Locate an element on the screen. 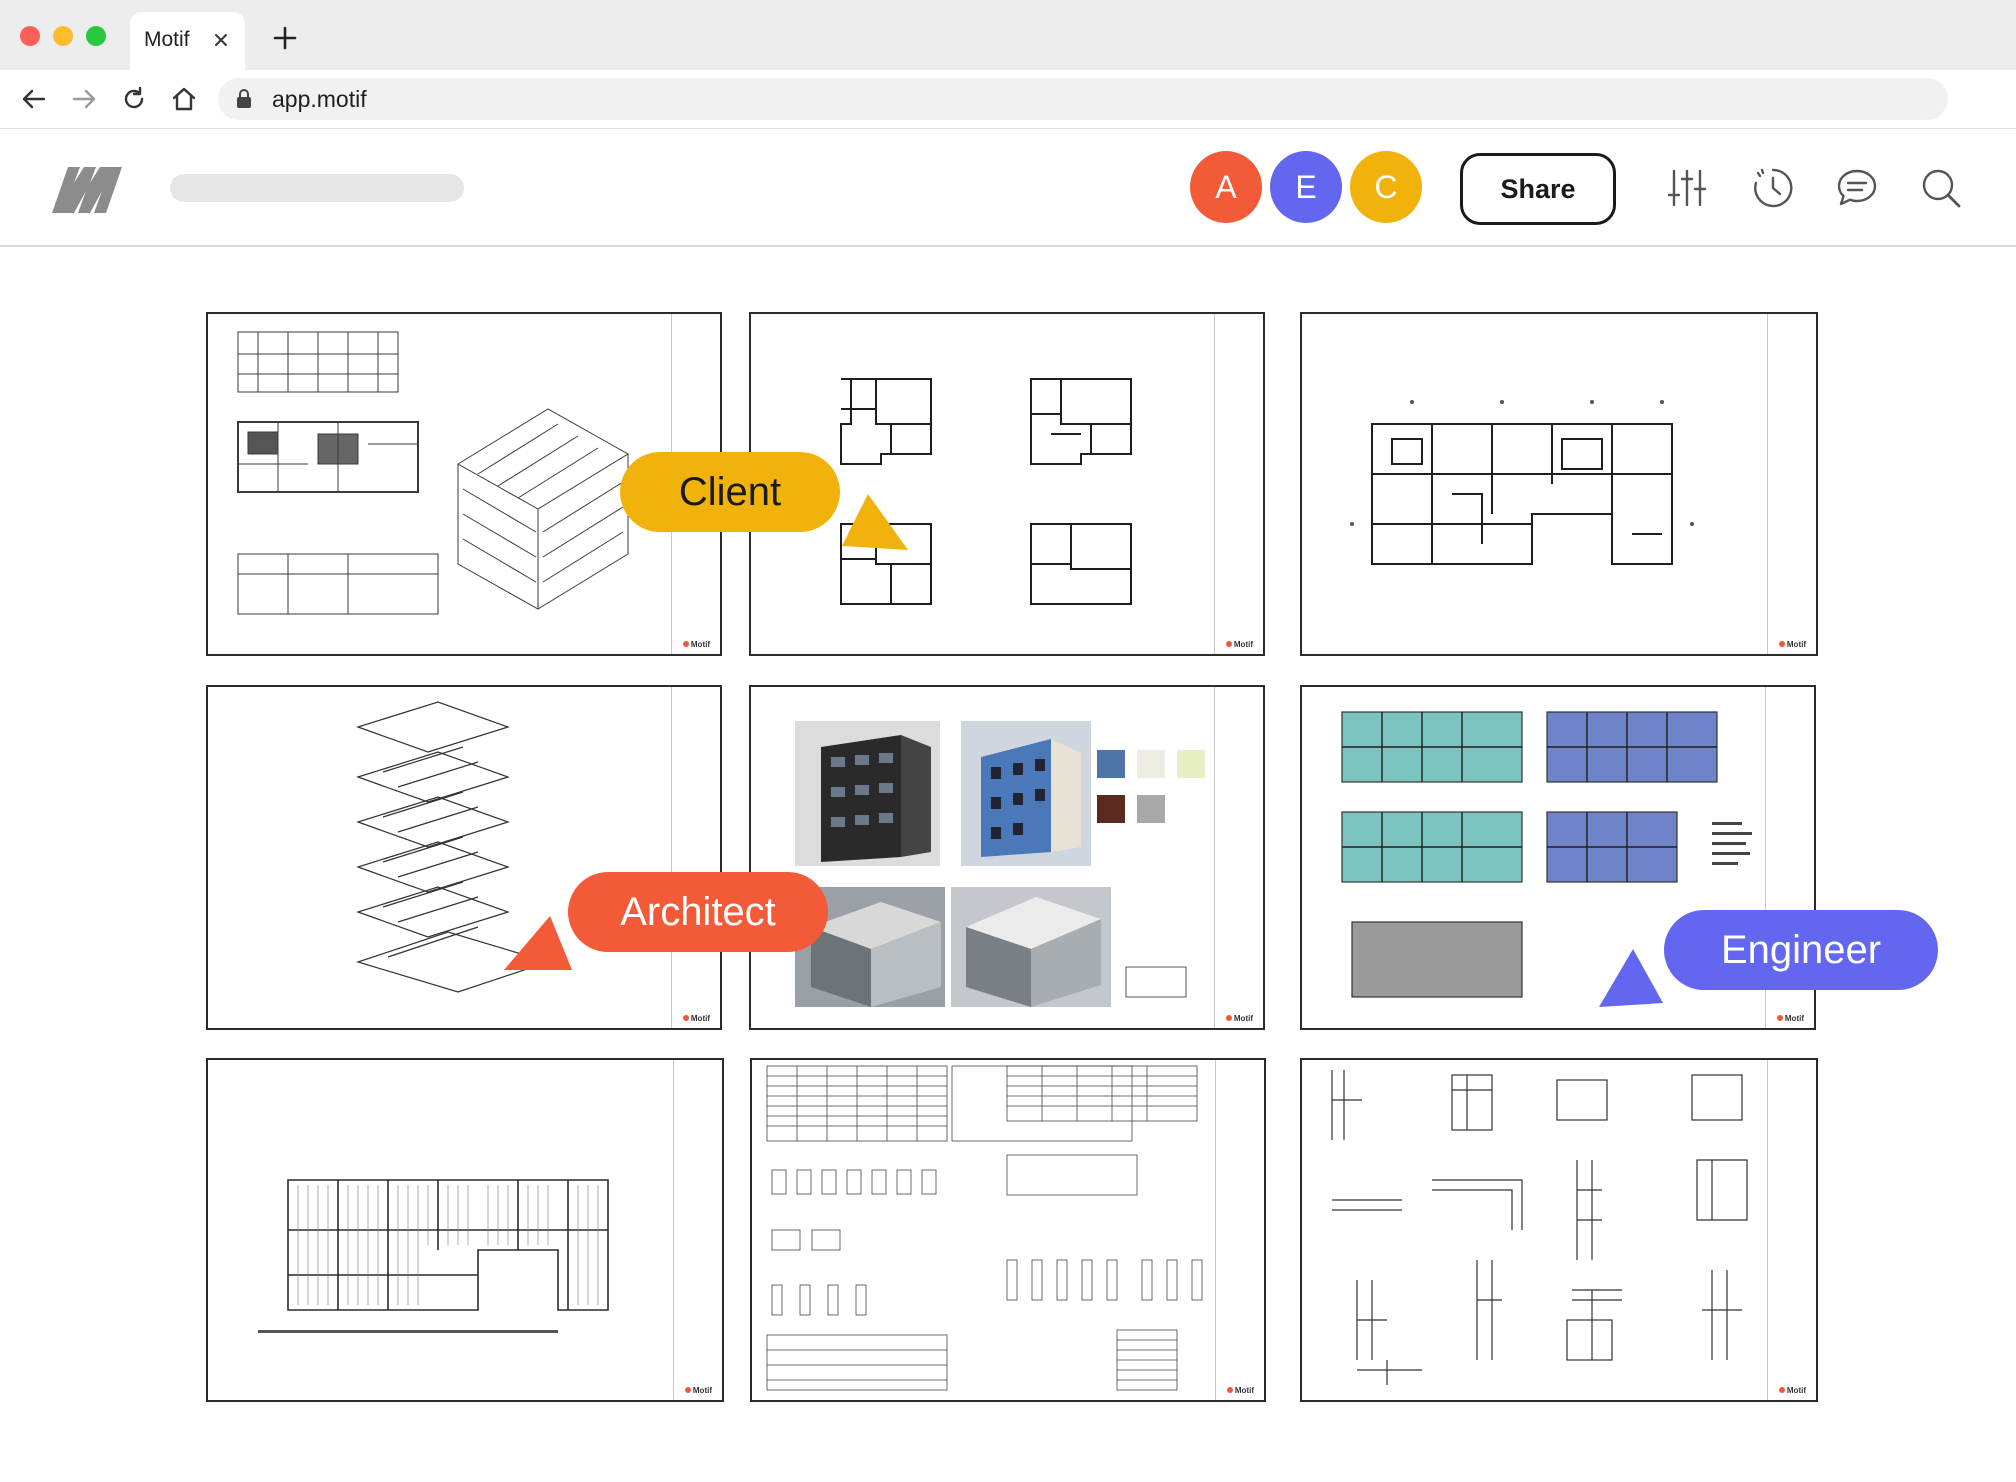 The image size is (2016, 1482). sheet-5: Motif is located at coordinates (1007, 857).